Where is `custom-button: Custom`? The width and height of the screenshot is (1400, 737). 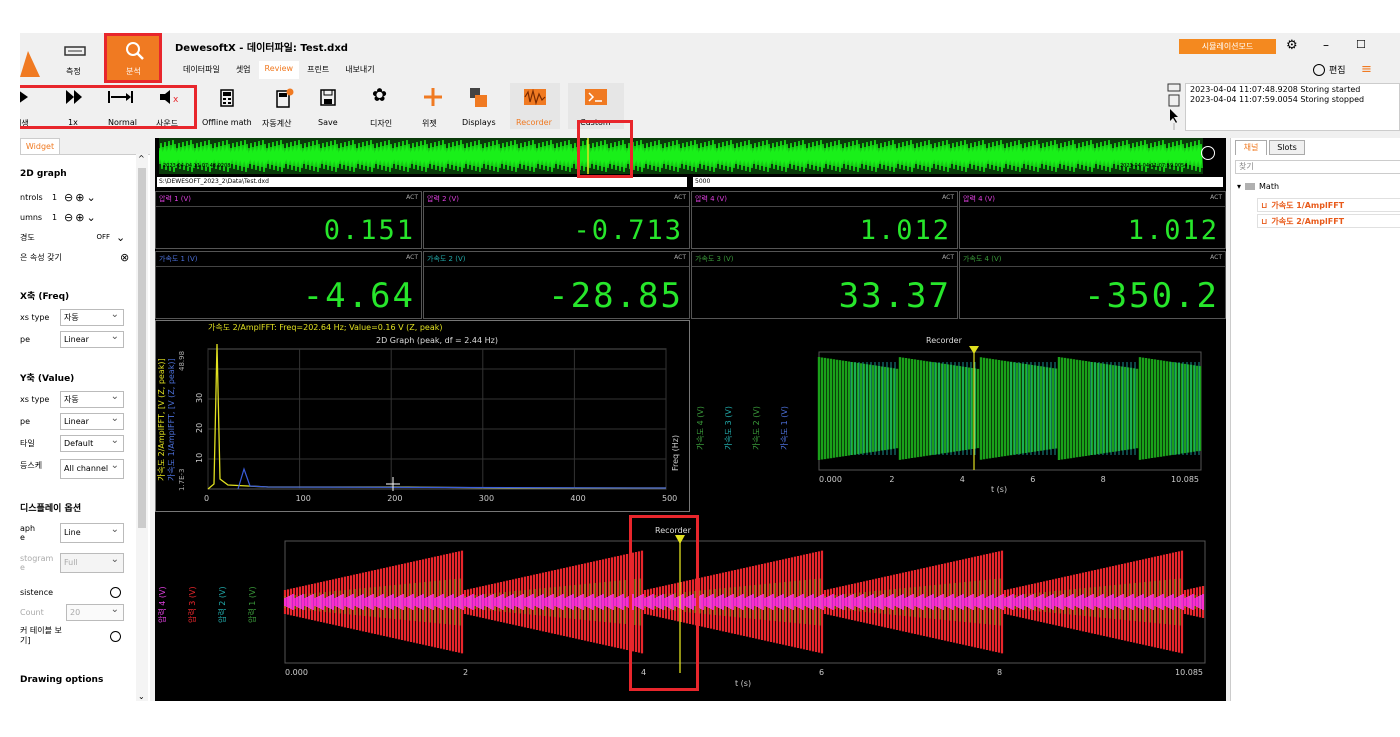 custom-button: Custom is located at coordinates (596, 106).